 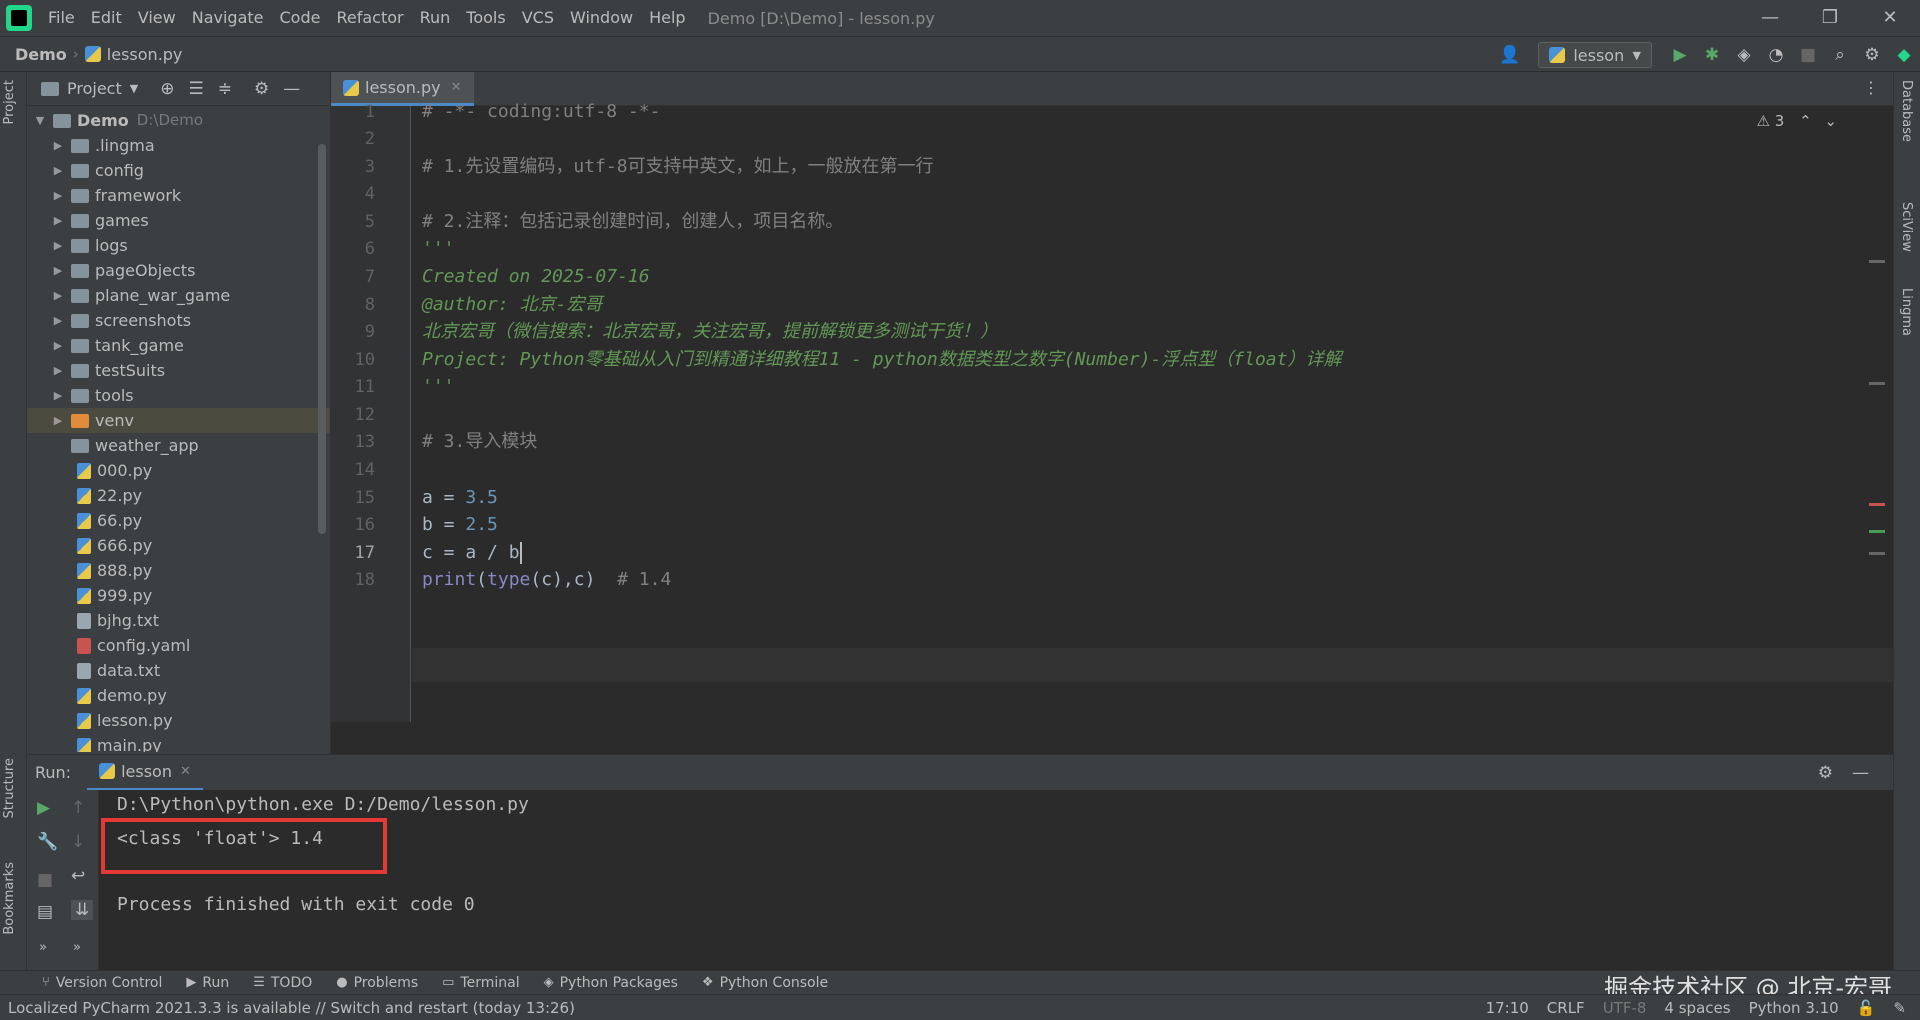 What do you see at coordinates (78, 876) in the screenshot?
I see `soft-wrap-icon: ↩` at bounding box center [78, 876].